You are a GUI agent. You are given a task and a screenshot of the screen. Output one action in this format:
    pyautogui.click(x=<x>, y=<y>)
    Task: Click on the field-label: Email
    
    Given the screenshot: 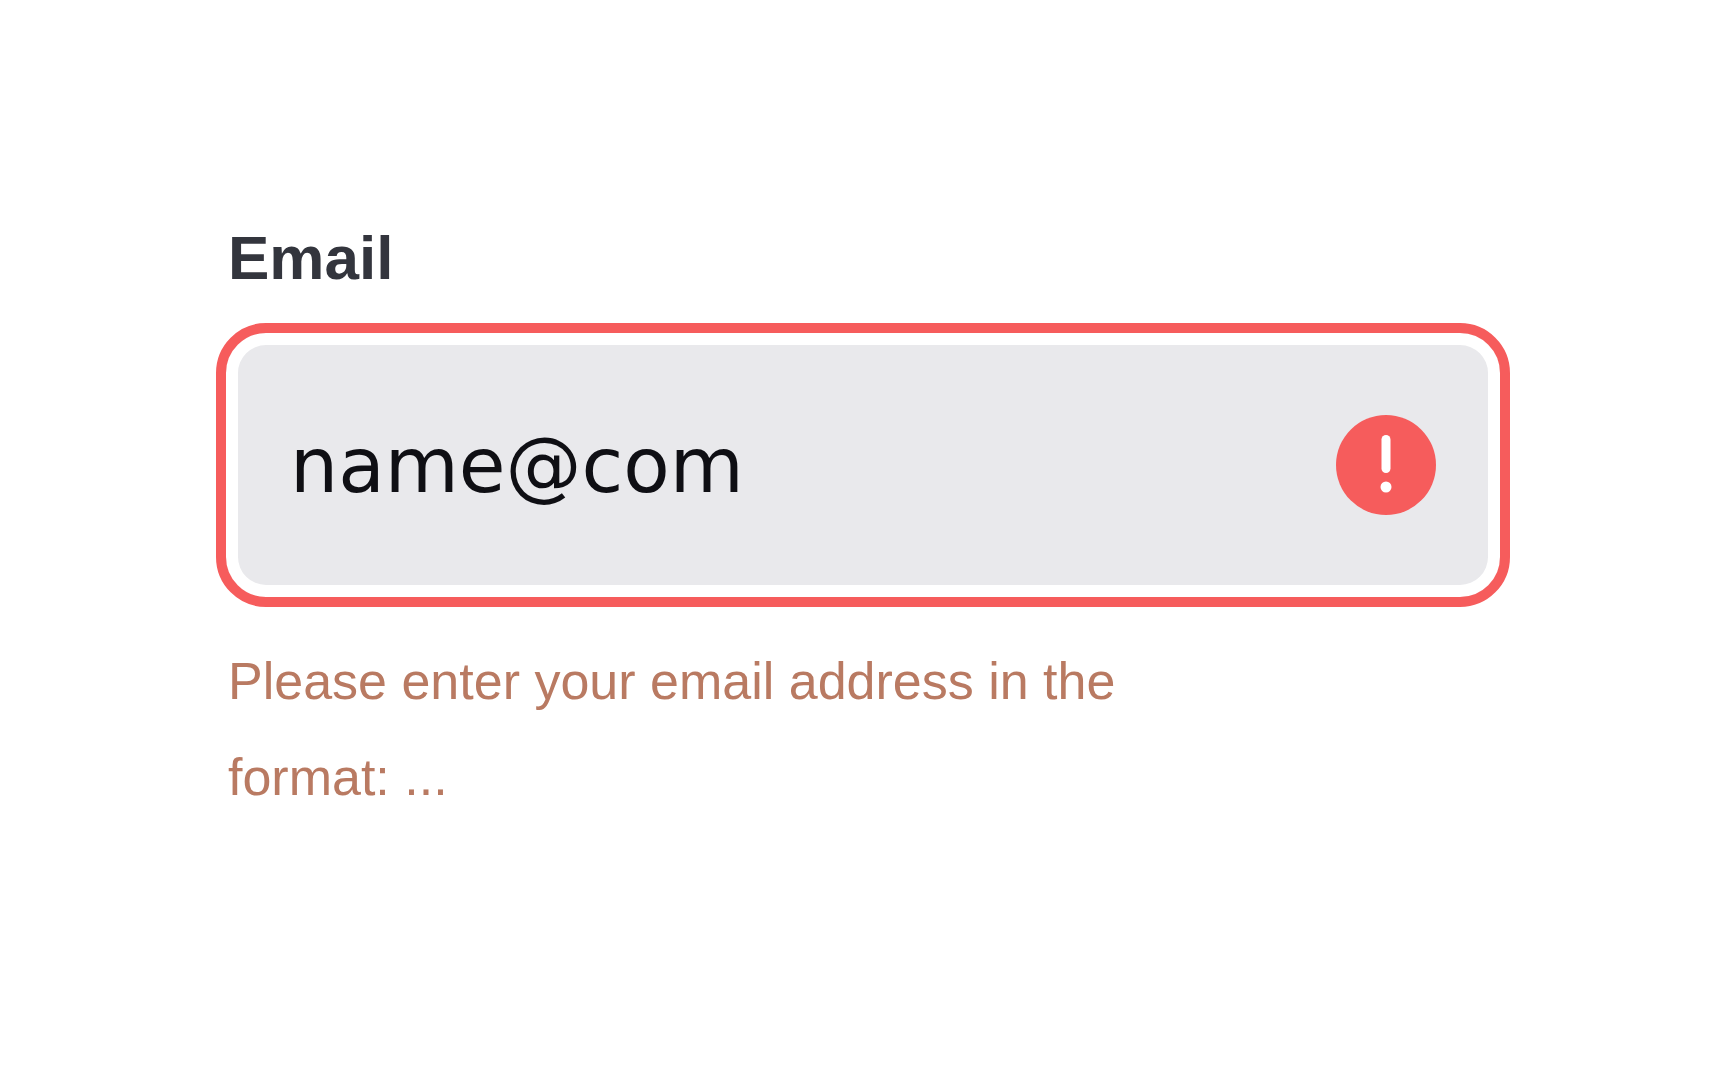 What is the action you would take?
    pyautogui.click(x=311, y=257)
    